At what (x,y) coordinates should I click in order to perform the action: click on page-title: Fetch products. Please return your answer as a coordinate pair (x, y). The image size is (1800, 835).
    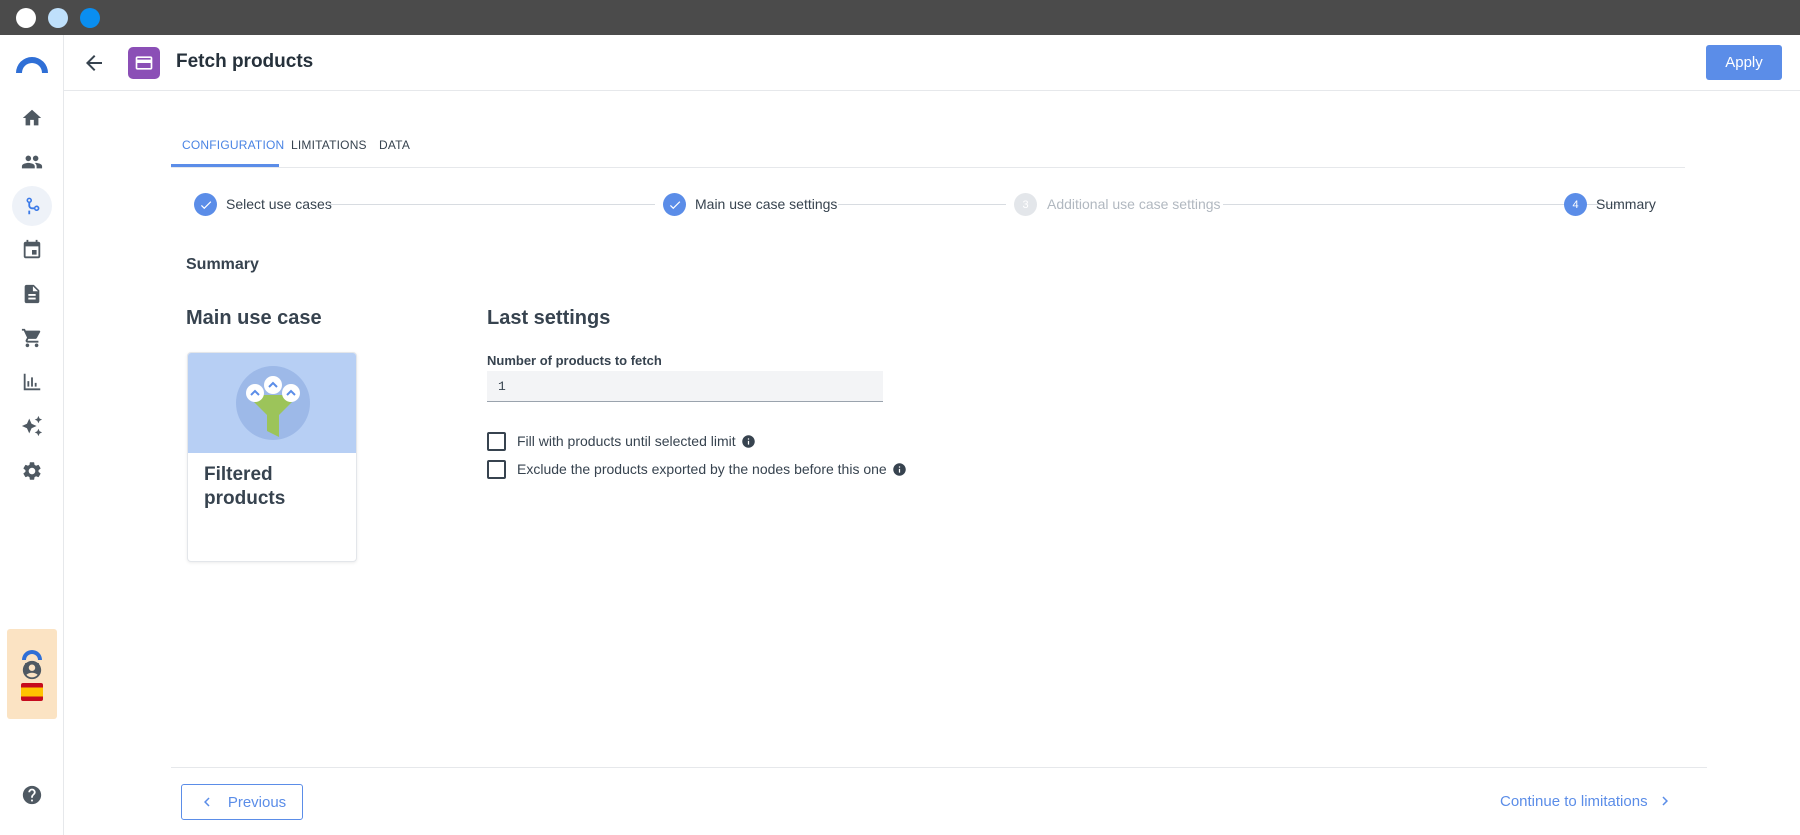
    Looking at the image, I should click on (245, 61).